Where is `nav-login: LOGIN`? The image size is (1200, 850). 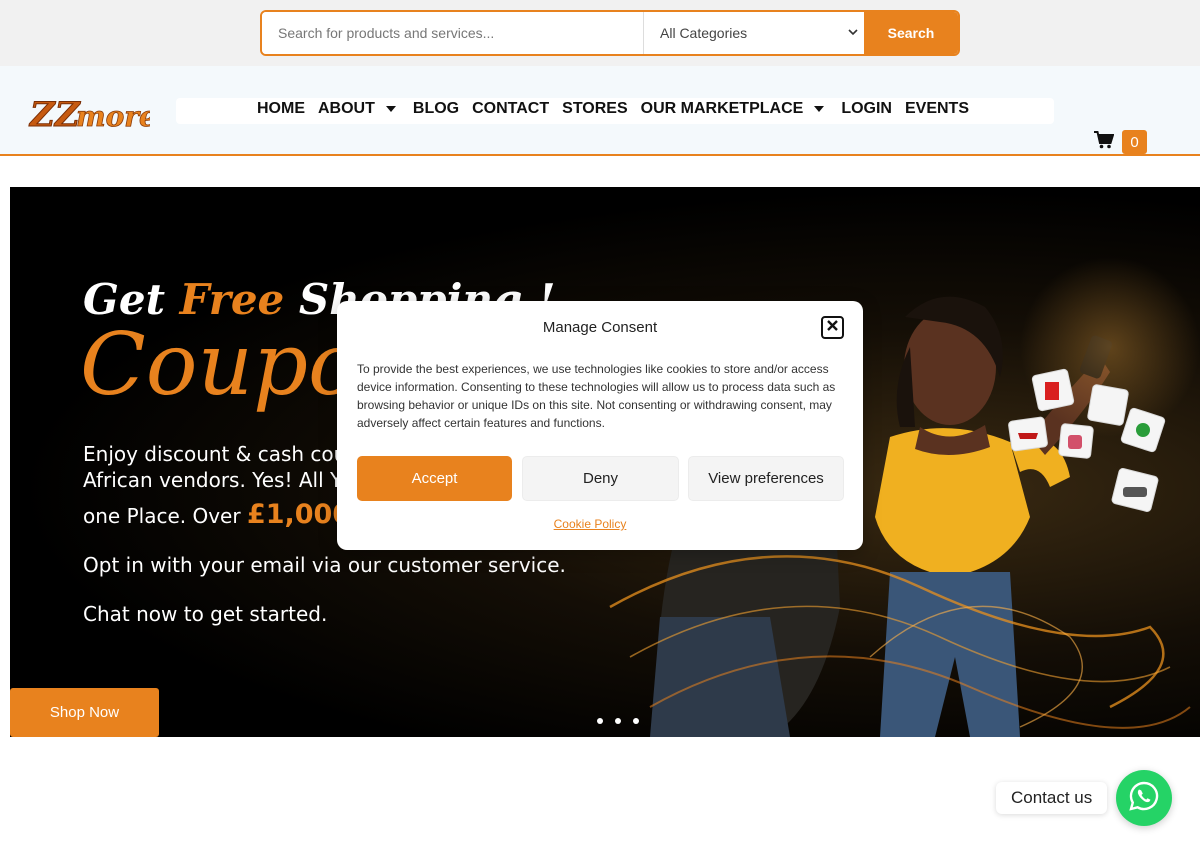
nav-login: LOGIN is located at coordinates (866, 109).